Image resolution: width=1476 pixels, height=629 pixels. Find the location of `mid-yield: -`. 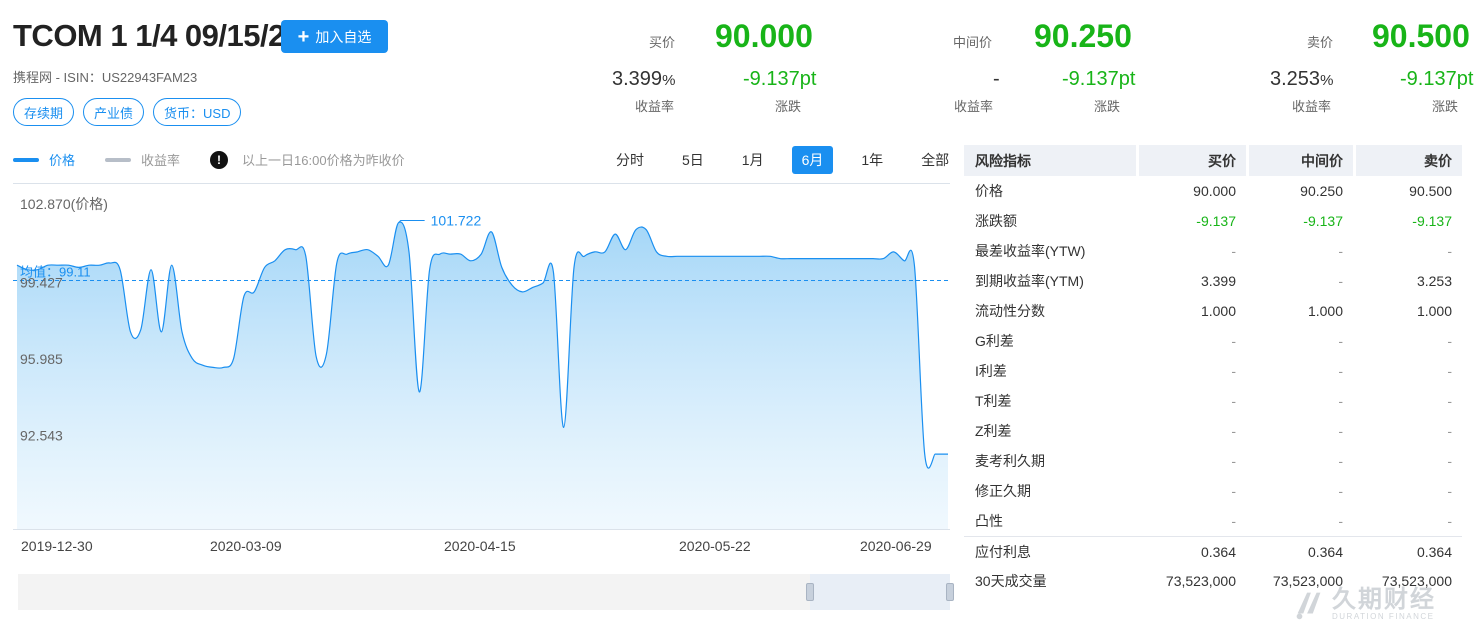

mid-yield: - is located at coordinates (996, 79).